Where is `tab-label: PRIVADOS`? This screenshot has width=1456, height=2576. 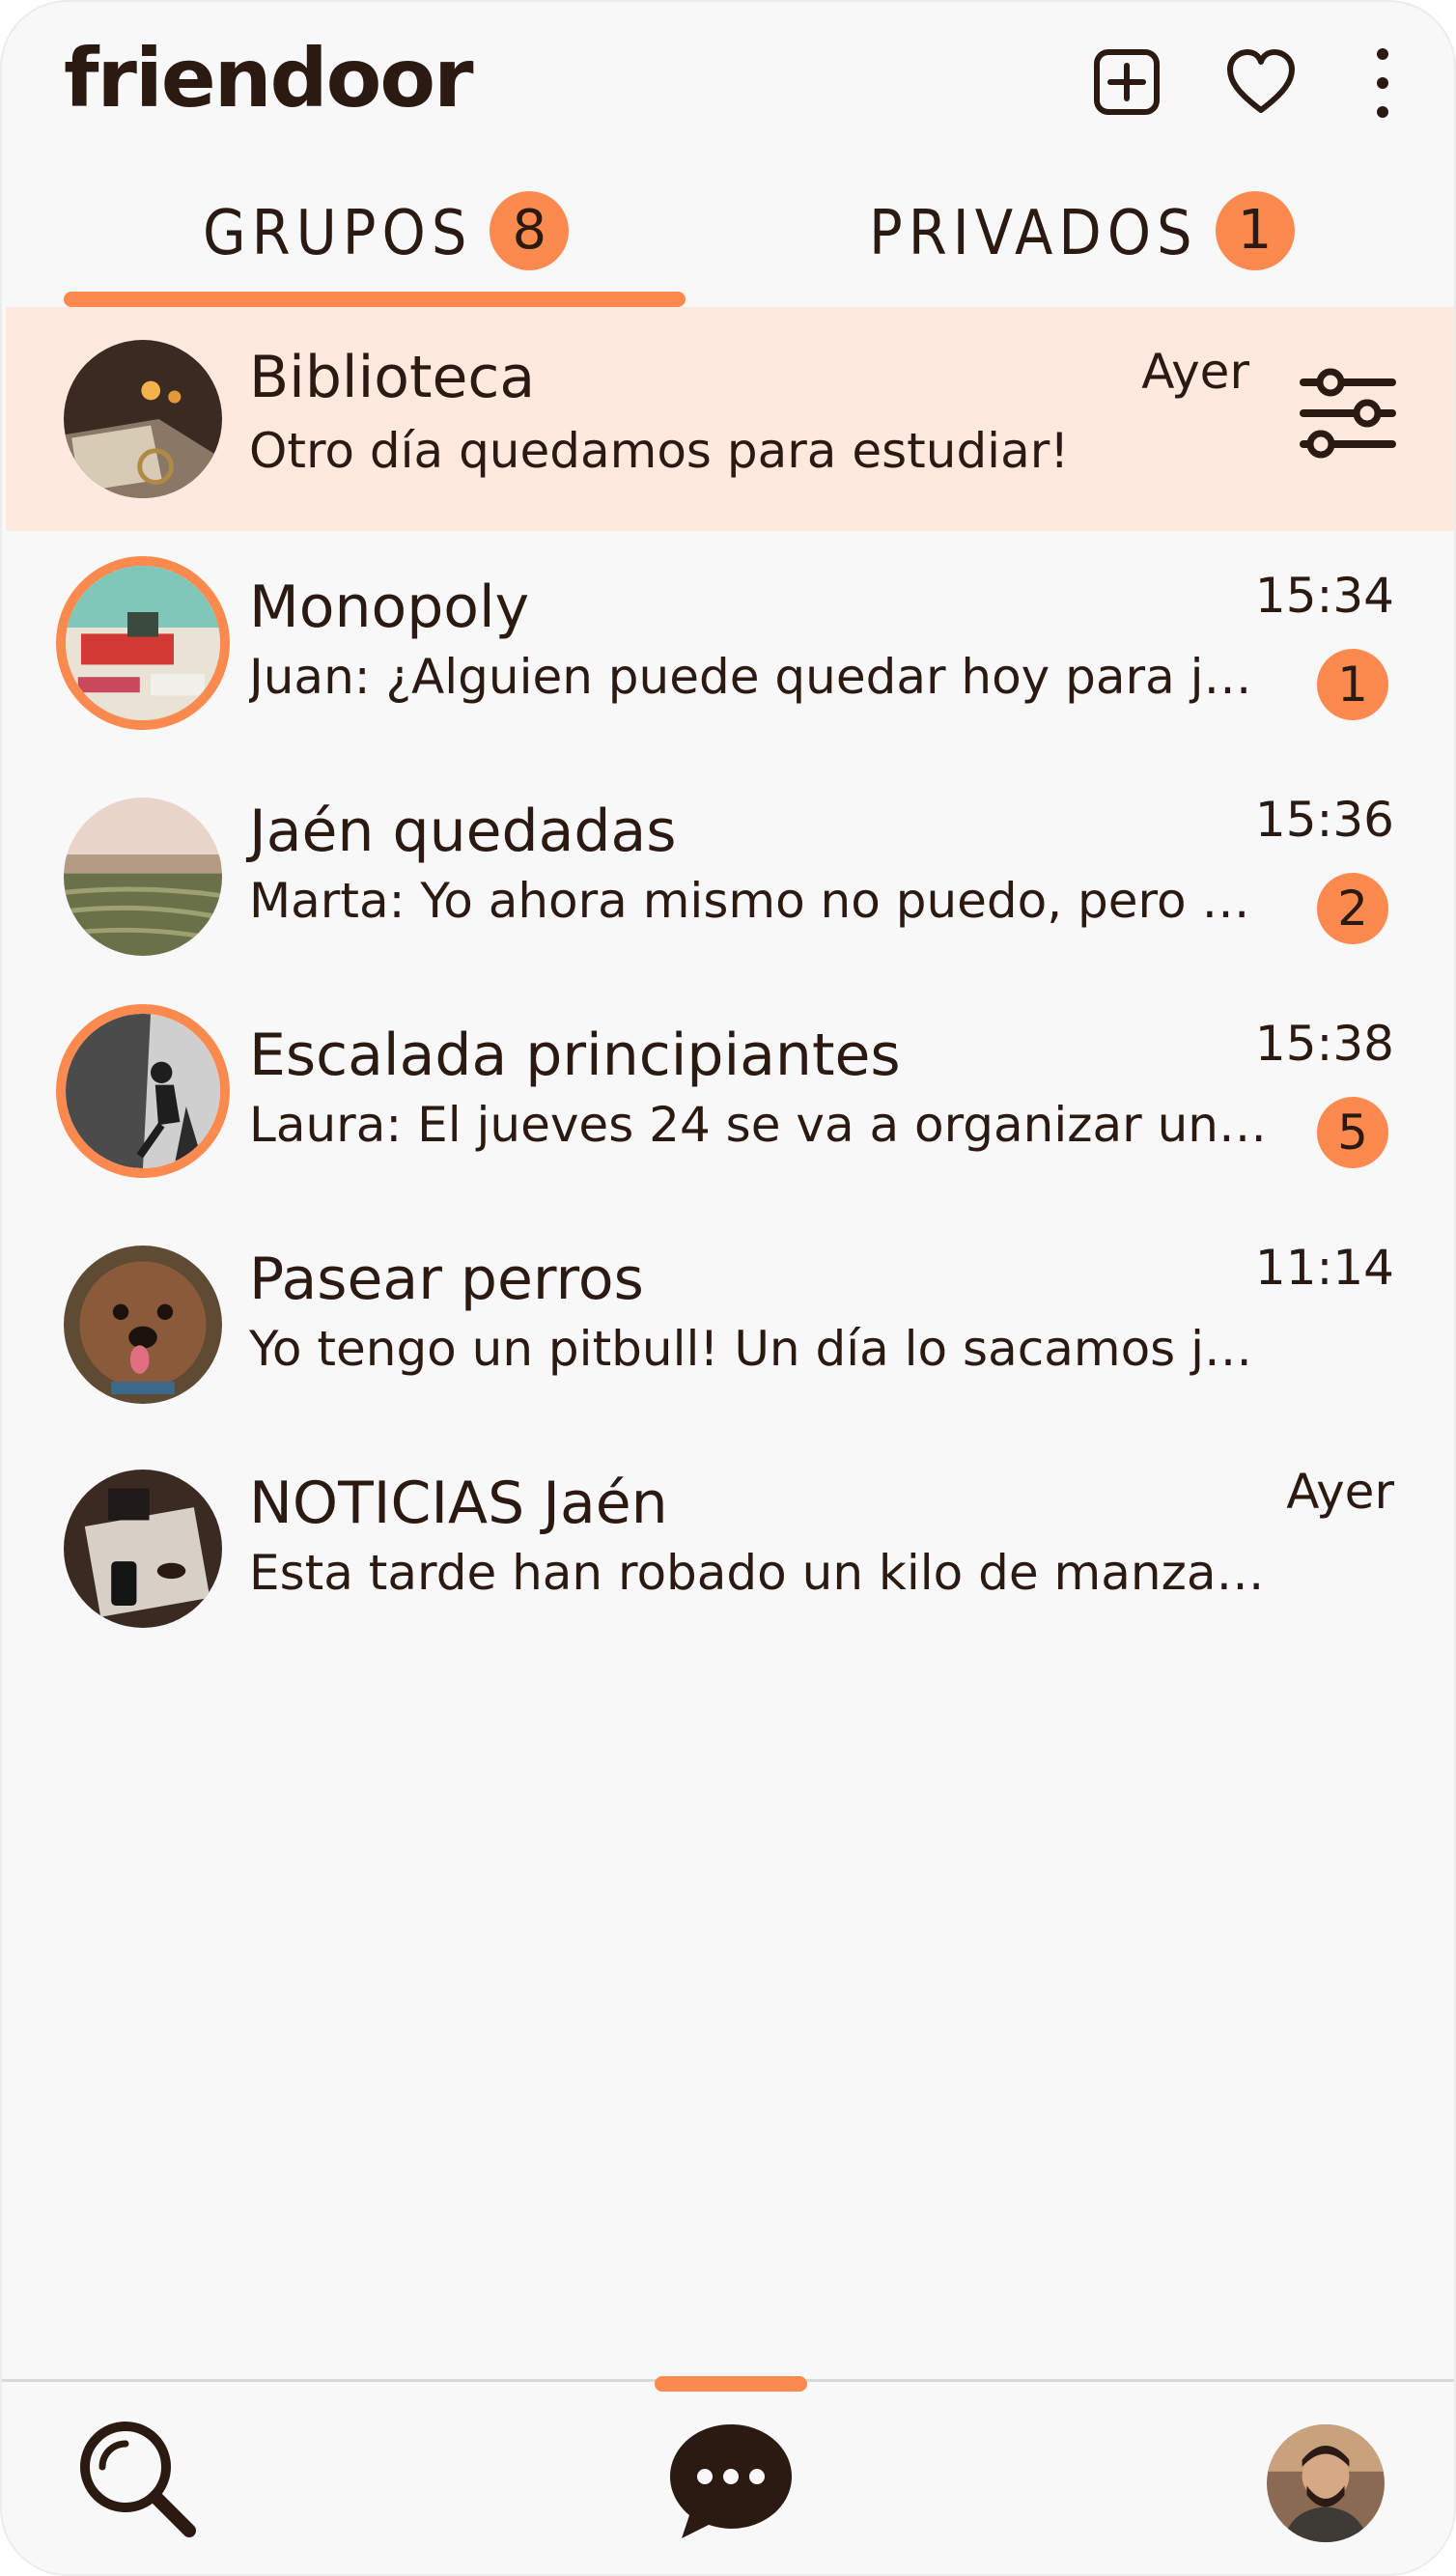
tab-label: PRIVADOS is located at coordinates (1034, 234).